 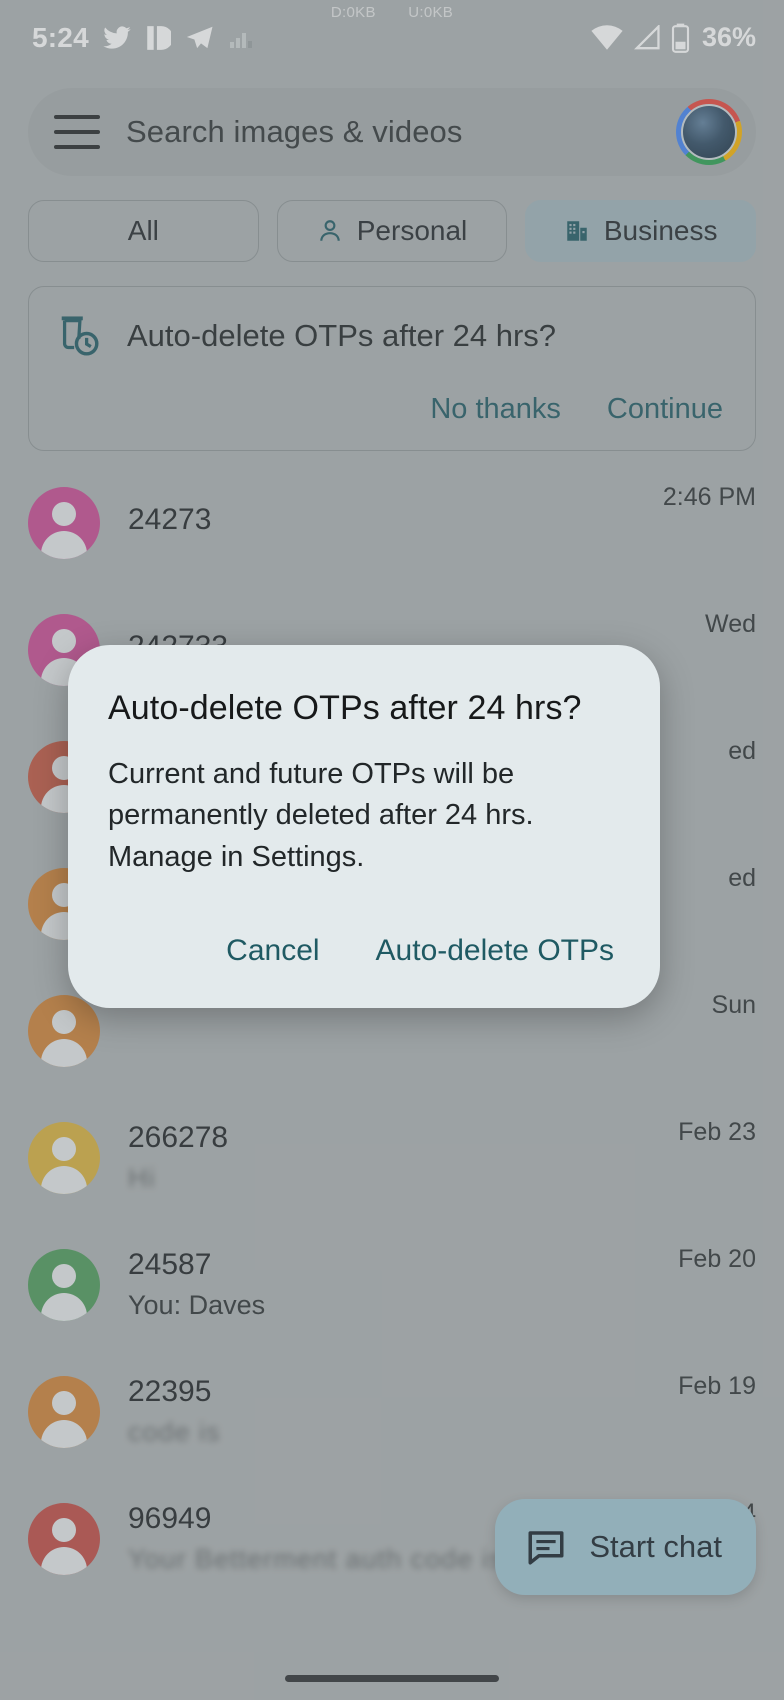 I want to click on auto-delete-otps-button: Auto-delete OTPs, so click(x=495, y=951).